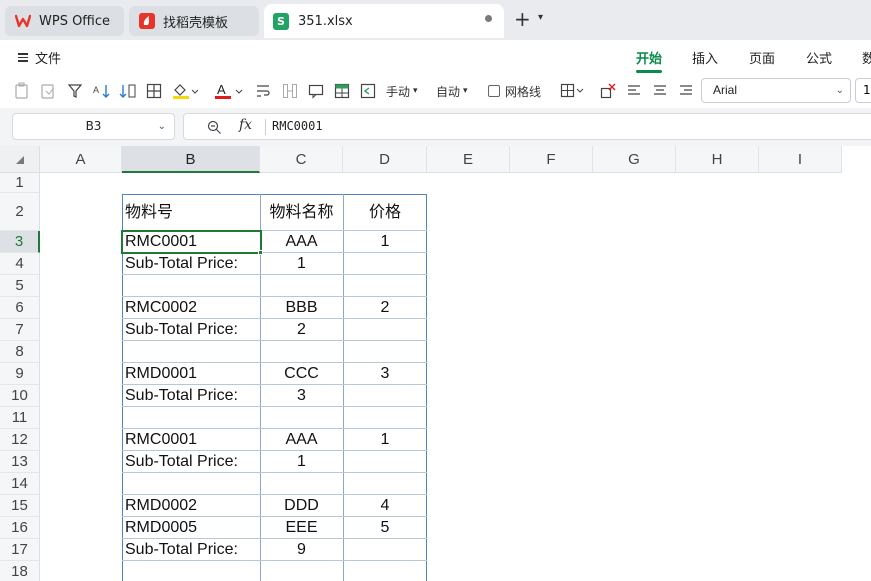 The image size is (871, 581). What do you see at coordinates (301, 374) in the screenshot?
I see `cell-c9: CCC` at bounding box center [301, 374].